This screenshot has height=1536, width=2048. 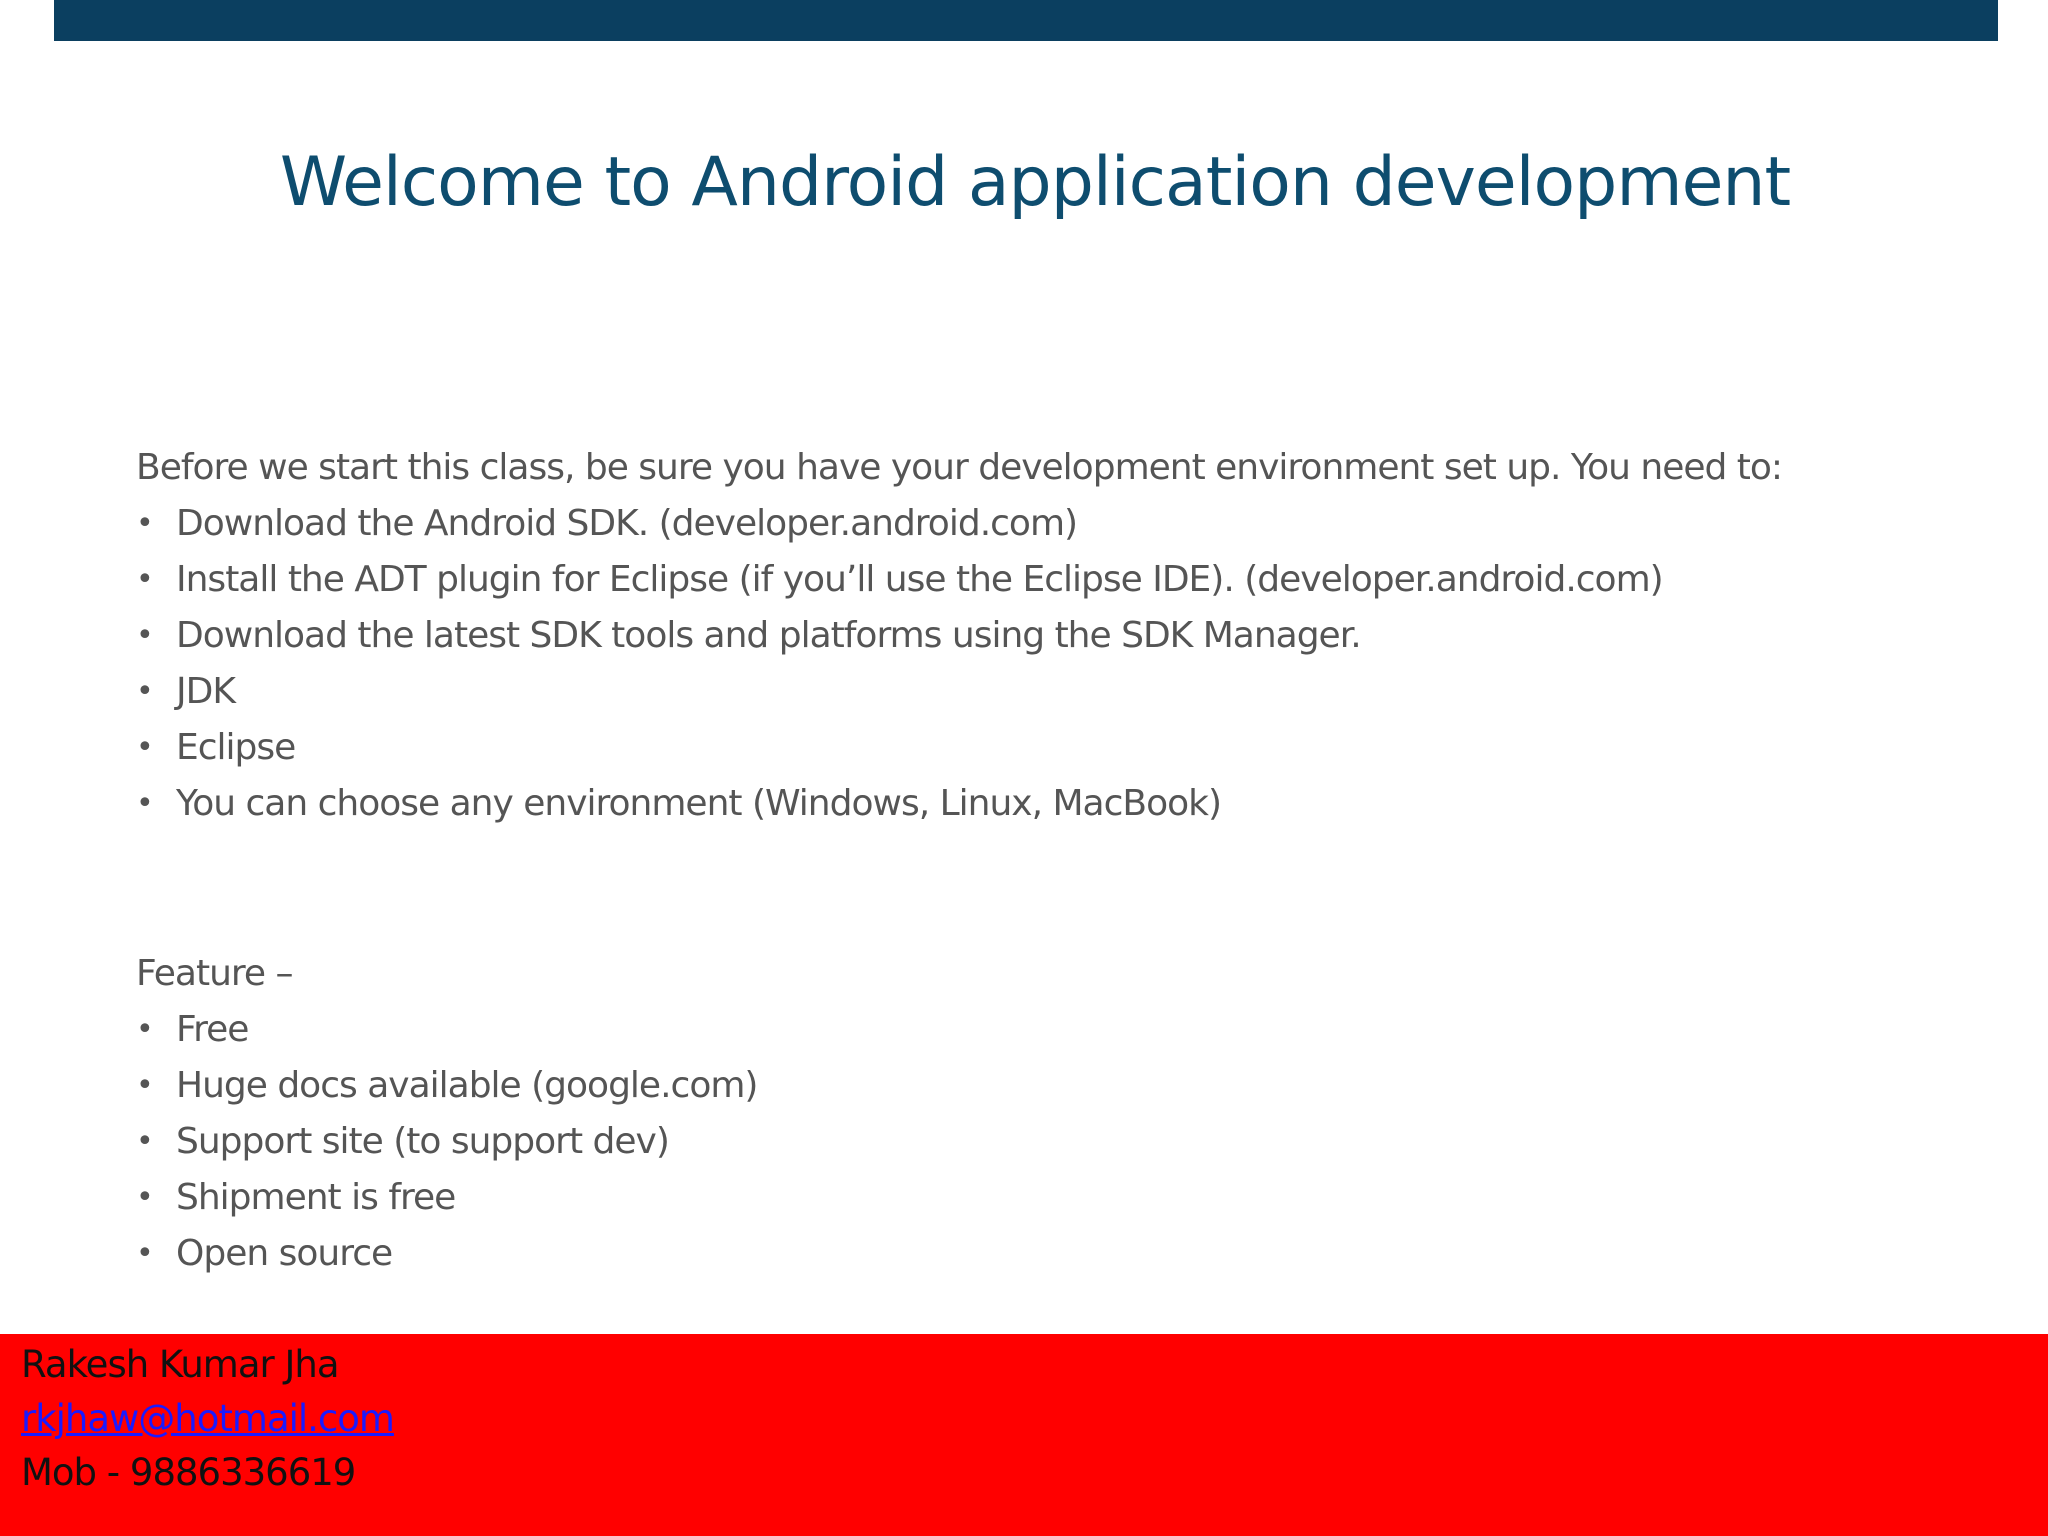 What do you see at coordinates (212, 1029) in the screenshot?
I see `feature-item-text: Free` at bounding box center [212, 1029].